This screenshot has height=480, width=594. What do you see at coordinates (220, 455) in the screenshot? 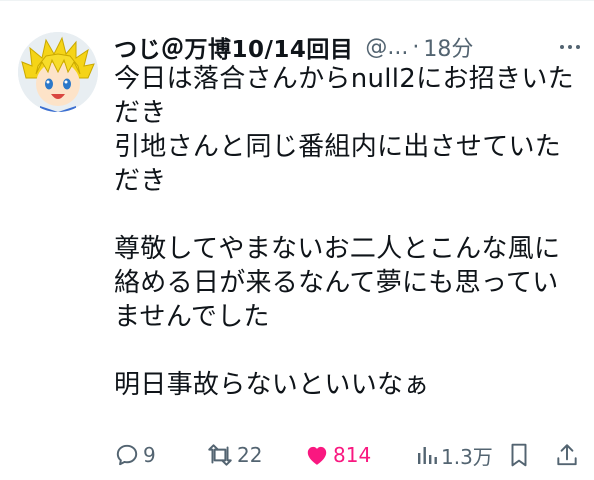
I see `retweet-icon` at bounding box center [220, 455].